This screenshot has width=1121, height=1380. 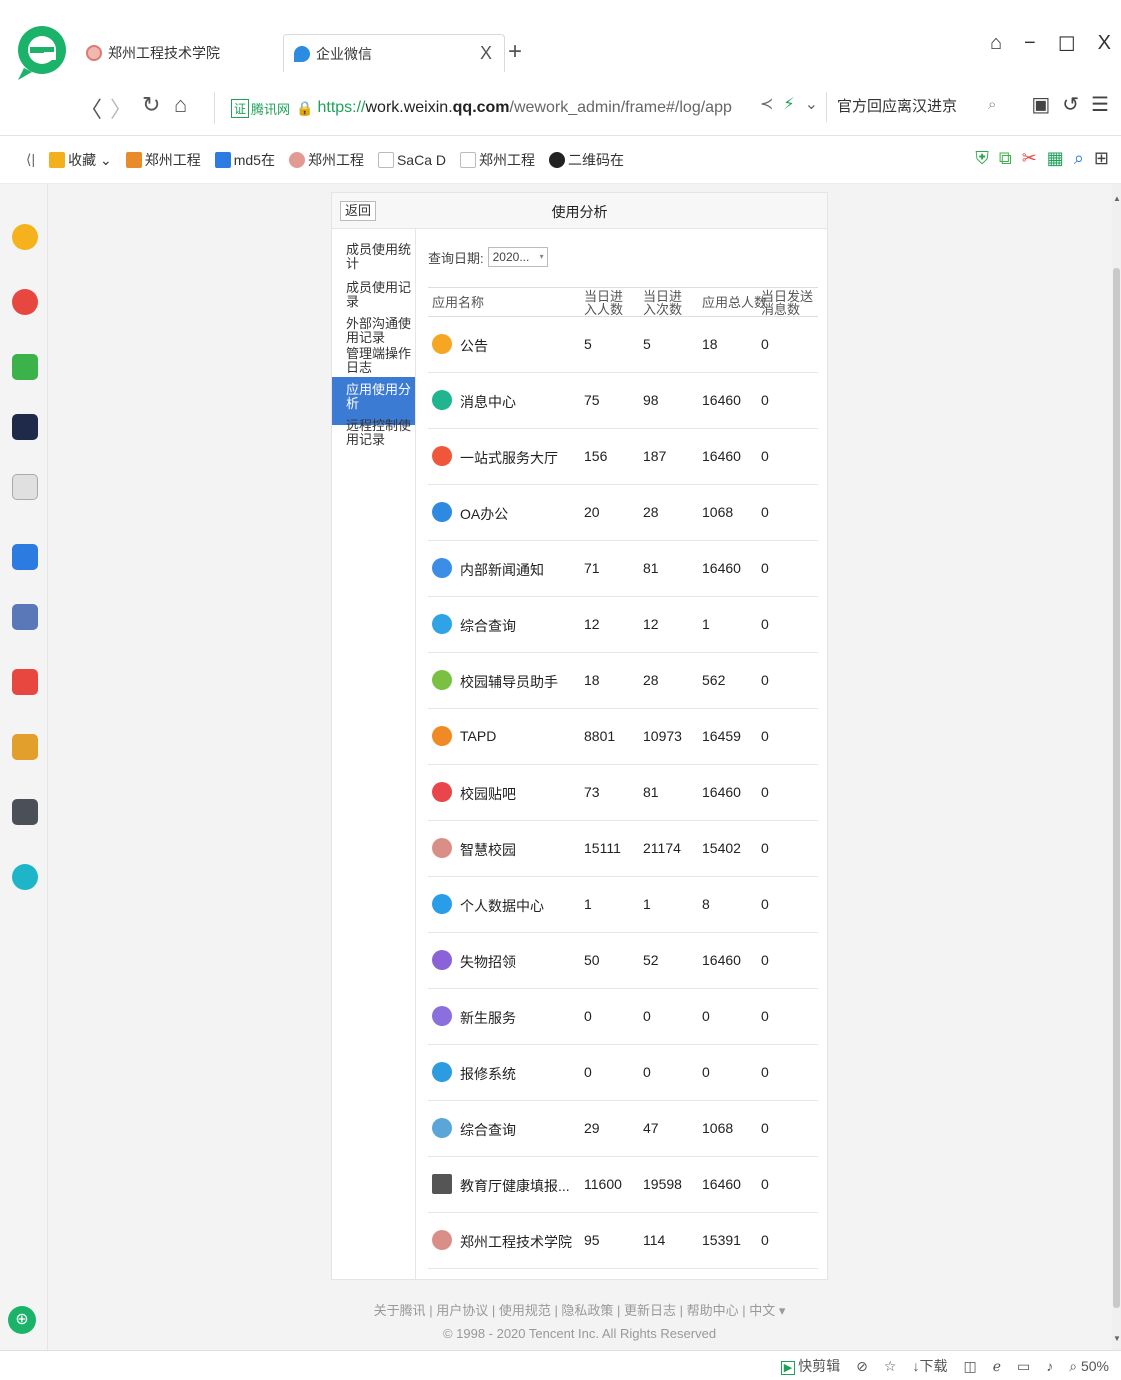 What do you see at coordinates (240, 108) in the screenshot?
I see `cert-badge: 证` at bounding box center [240, 108].